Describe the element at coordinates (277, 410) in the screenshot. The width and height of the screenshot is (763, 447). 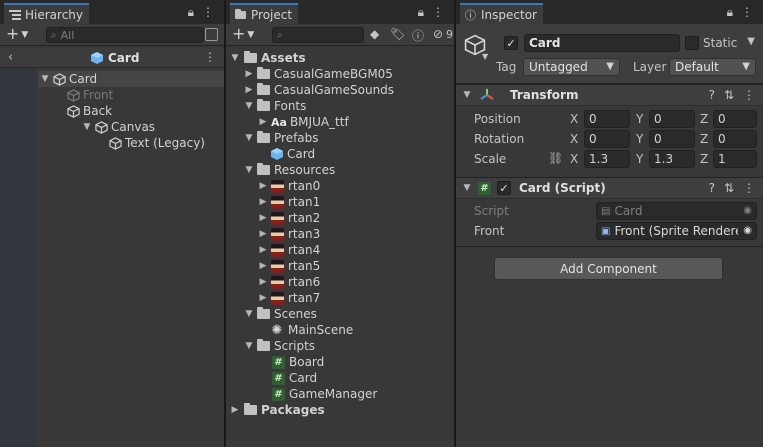
I see `tree-packages: ▶ Packages` at that location.